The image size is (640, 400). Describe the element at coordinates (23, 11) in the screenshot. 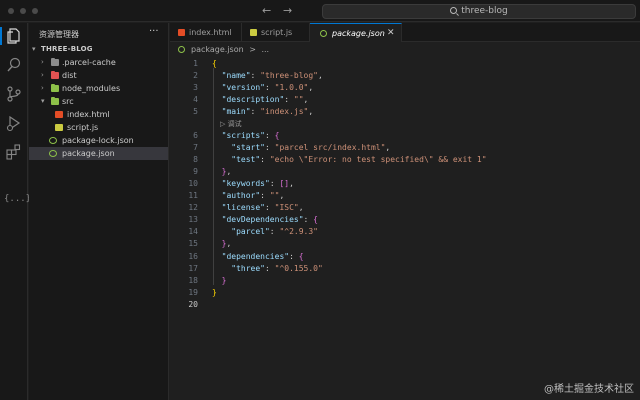

I see `minimize-window-dot` at that location.